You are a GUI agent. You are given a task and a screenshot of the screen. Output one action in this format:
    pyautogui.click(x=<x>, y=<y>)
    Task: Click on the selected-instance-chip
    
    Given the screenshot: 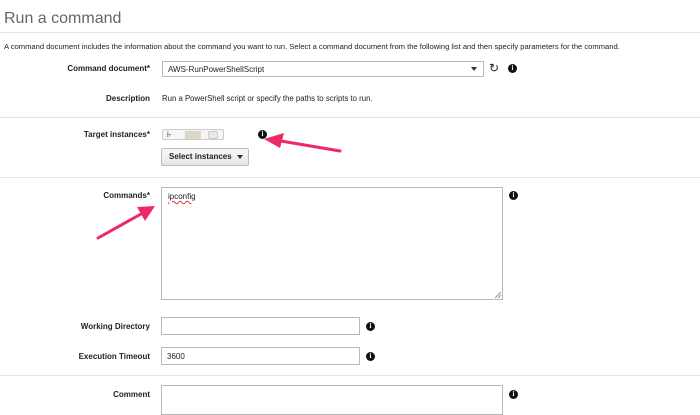 What is the action you would take?
    pyautogui.click(x=193, y=135)
    